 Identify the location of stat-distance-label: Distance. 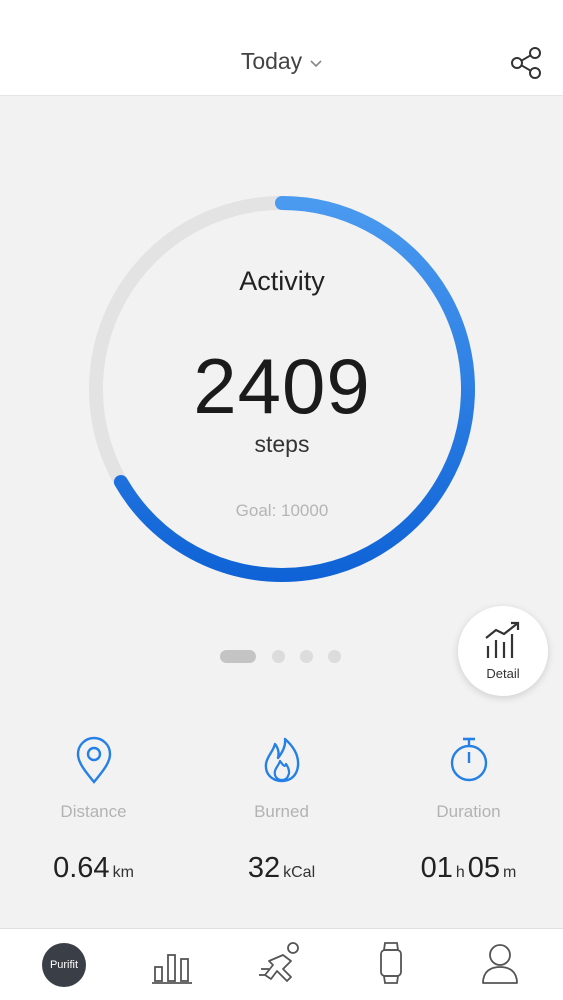
(93, 811).